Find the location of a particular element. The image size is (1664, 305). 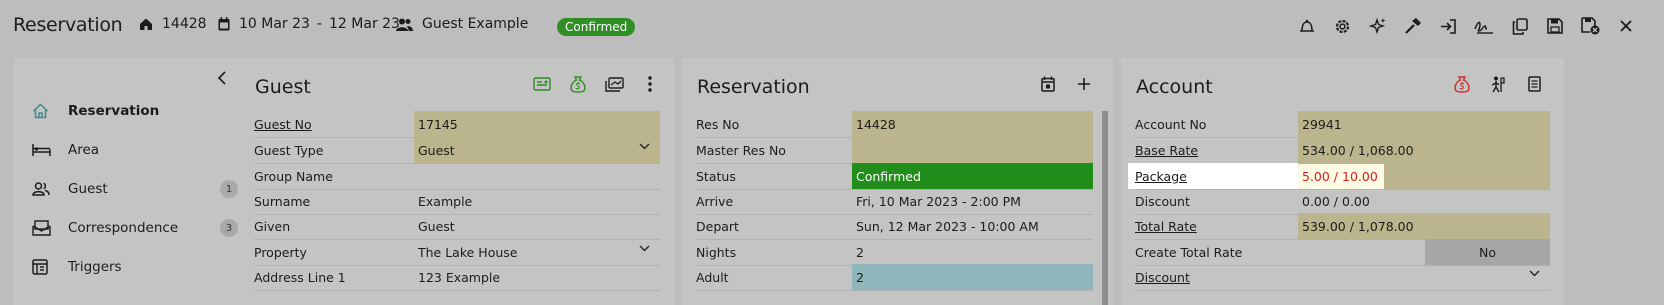

base-rate-field: 534.00 / 1,068.00 is located at coordinates (1424, 150).